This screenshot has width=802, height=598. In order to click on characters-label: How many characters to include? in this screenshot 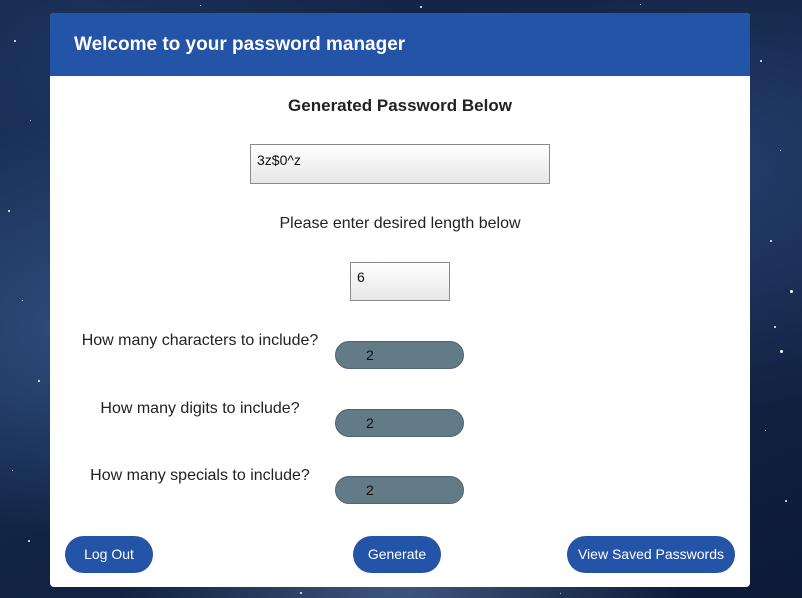, I will do `click(200, 340)`.